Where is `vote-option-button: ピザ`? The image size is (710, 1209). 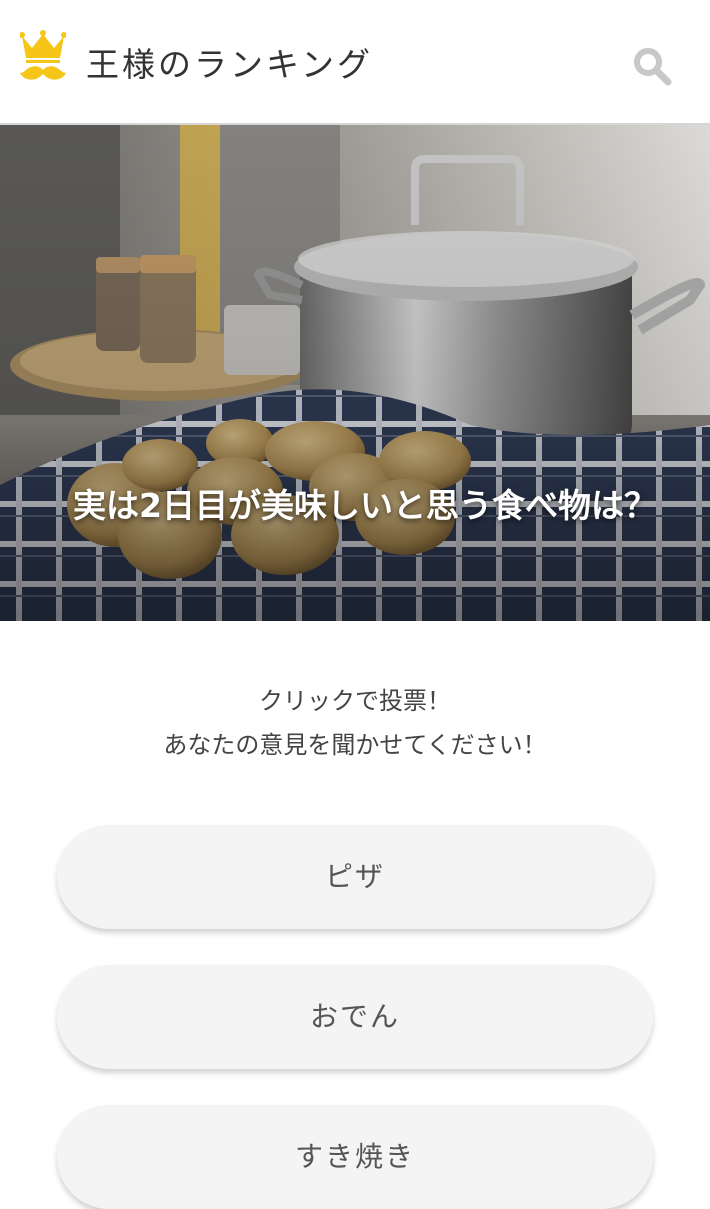 vote-option-button: ピザ is located at coordinates (355, 877).